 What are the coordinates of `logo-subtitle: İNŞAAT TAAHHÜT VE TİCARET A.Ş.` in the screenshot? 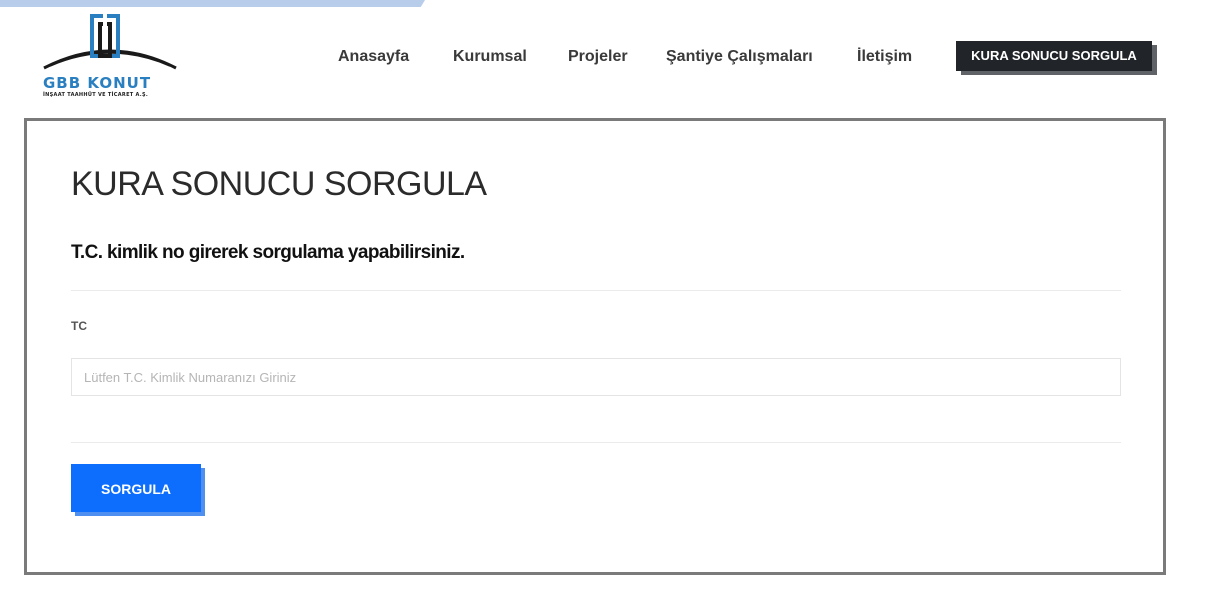 It's located at (96, 95).